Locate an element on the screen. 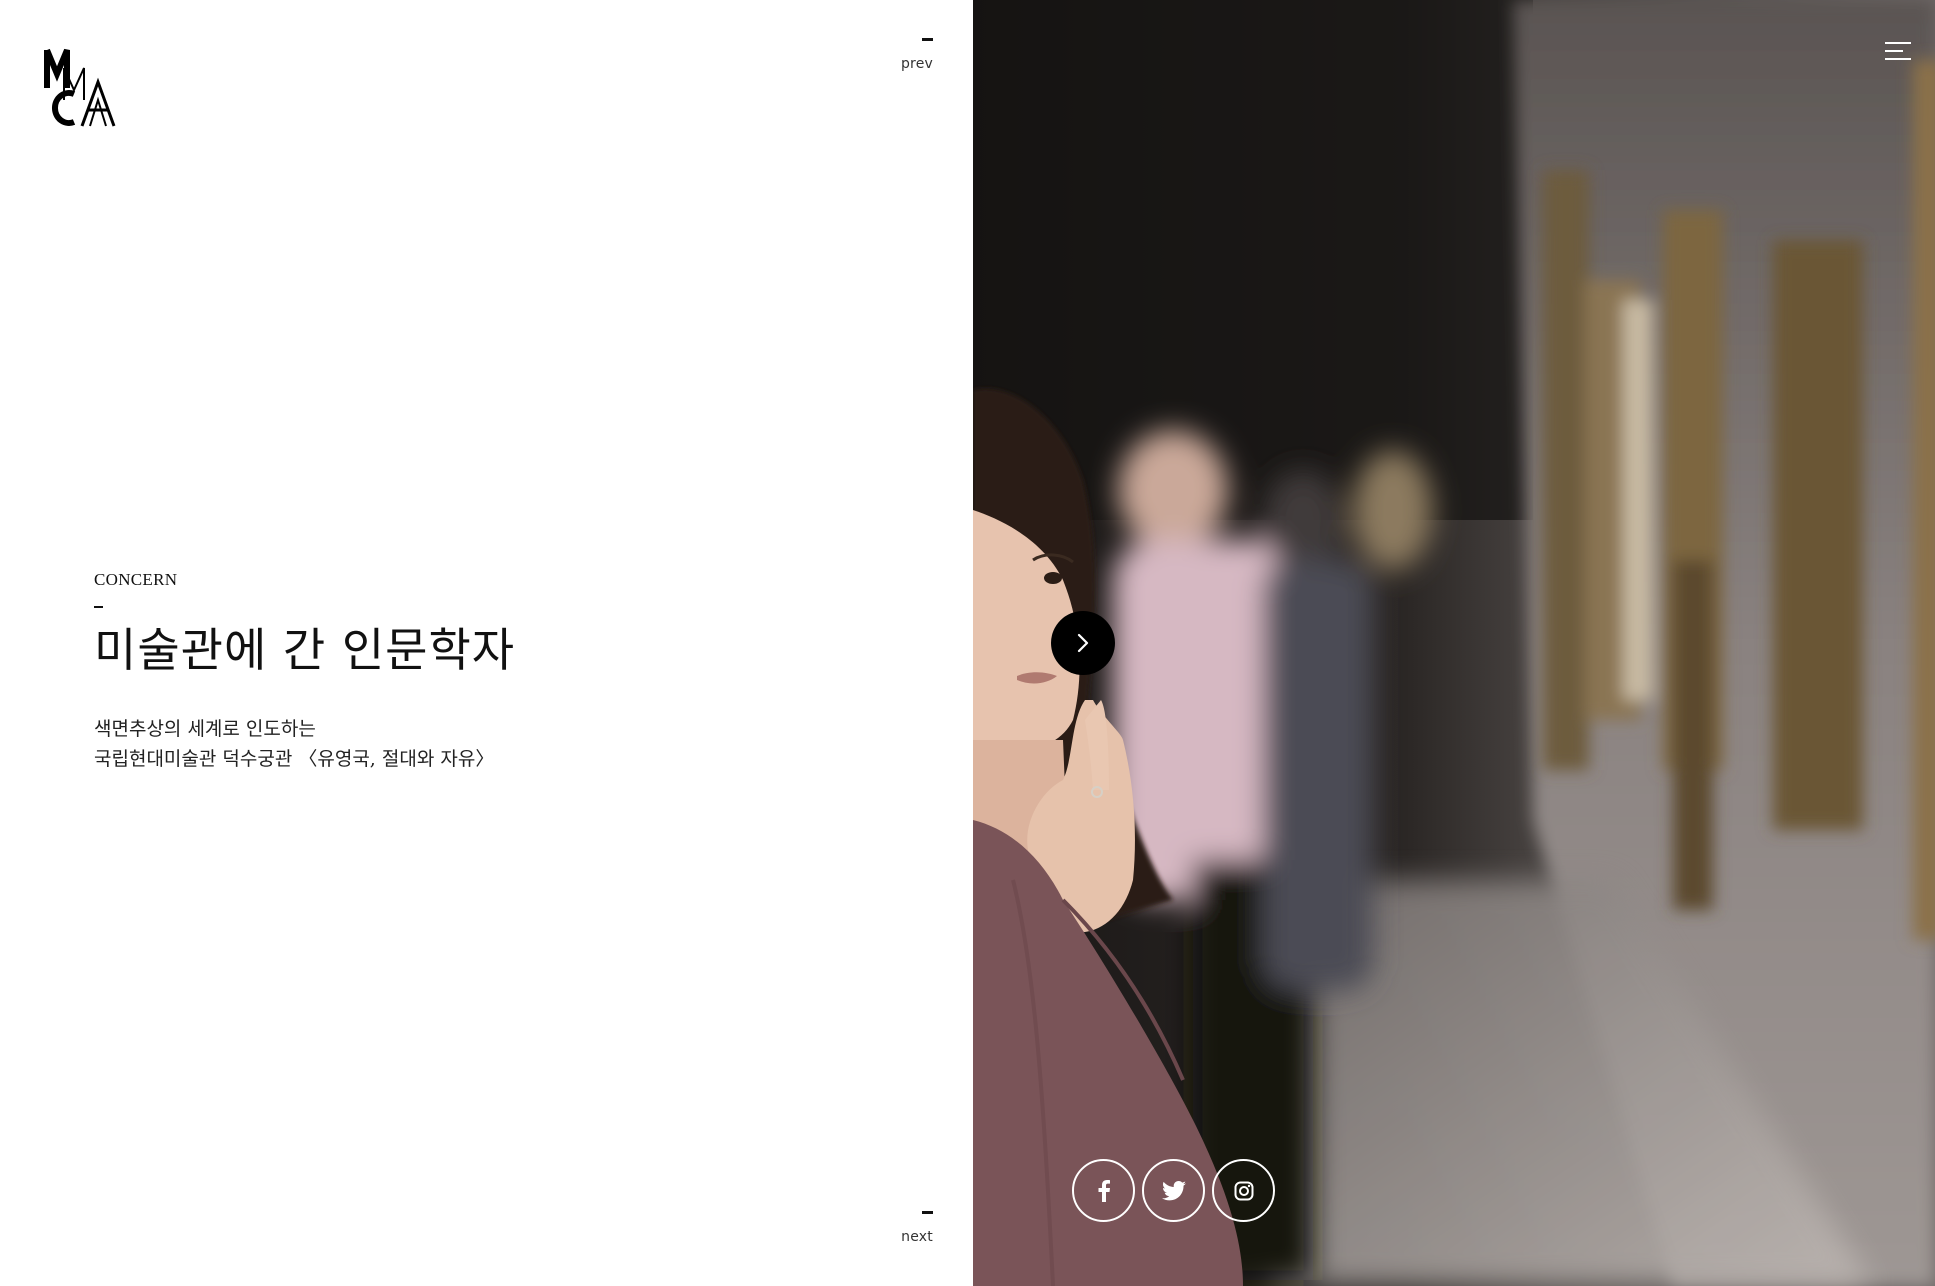 This screenshot has height=1286, width=1935. hamburger-menu-button is located at coordinates (1899, 52).